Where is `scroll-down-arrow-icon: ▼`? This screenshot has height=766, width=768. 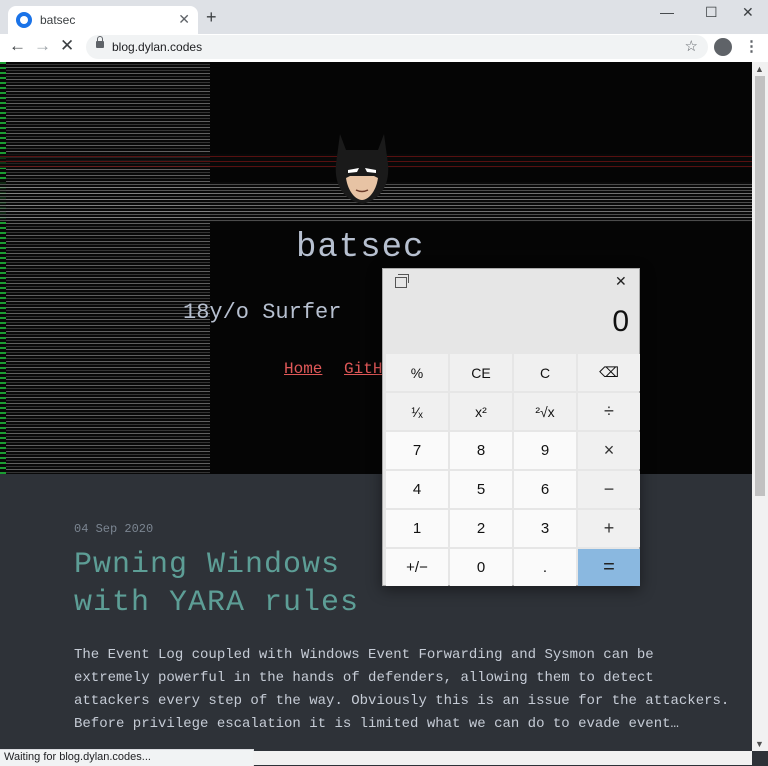 scroll-down-arrow-icon: ▼ is located at coordinates (759, 744).